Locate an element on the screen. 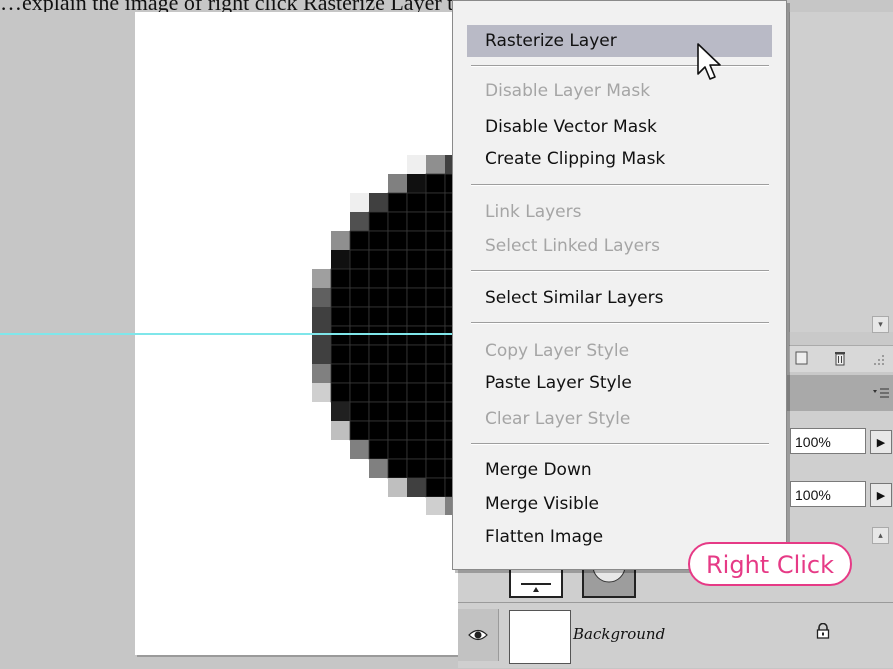 This screenshot has width=893, height=669. right-click-callout: Right Click is located at coordinates (770, 564).